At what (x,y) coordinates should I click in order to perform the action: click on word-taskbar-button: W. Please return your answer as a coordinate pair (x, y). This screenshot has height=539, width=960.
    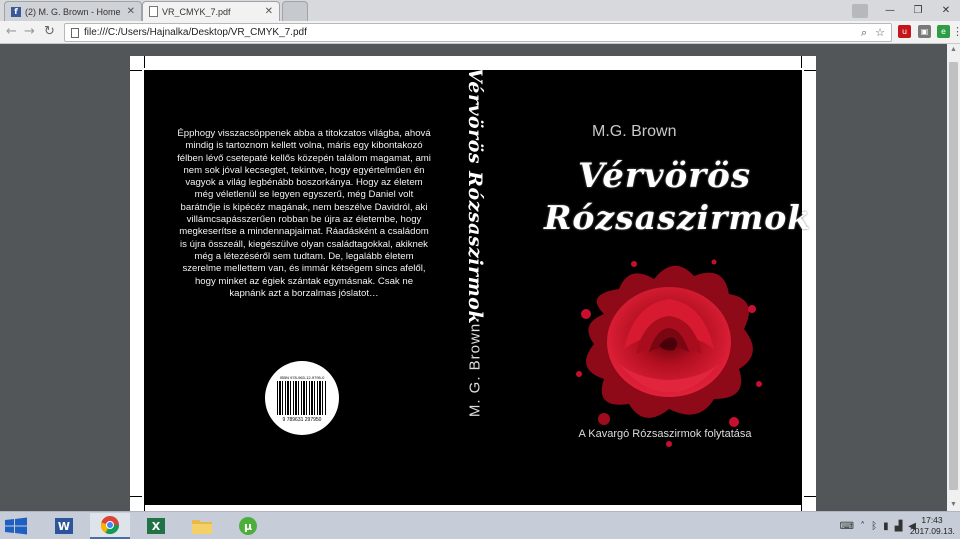
    Looking at the image, I should click on (64, 526).